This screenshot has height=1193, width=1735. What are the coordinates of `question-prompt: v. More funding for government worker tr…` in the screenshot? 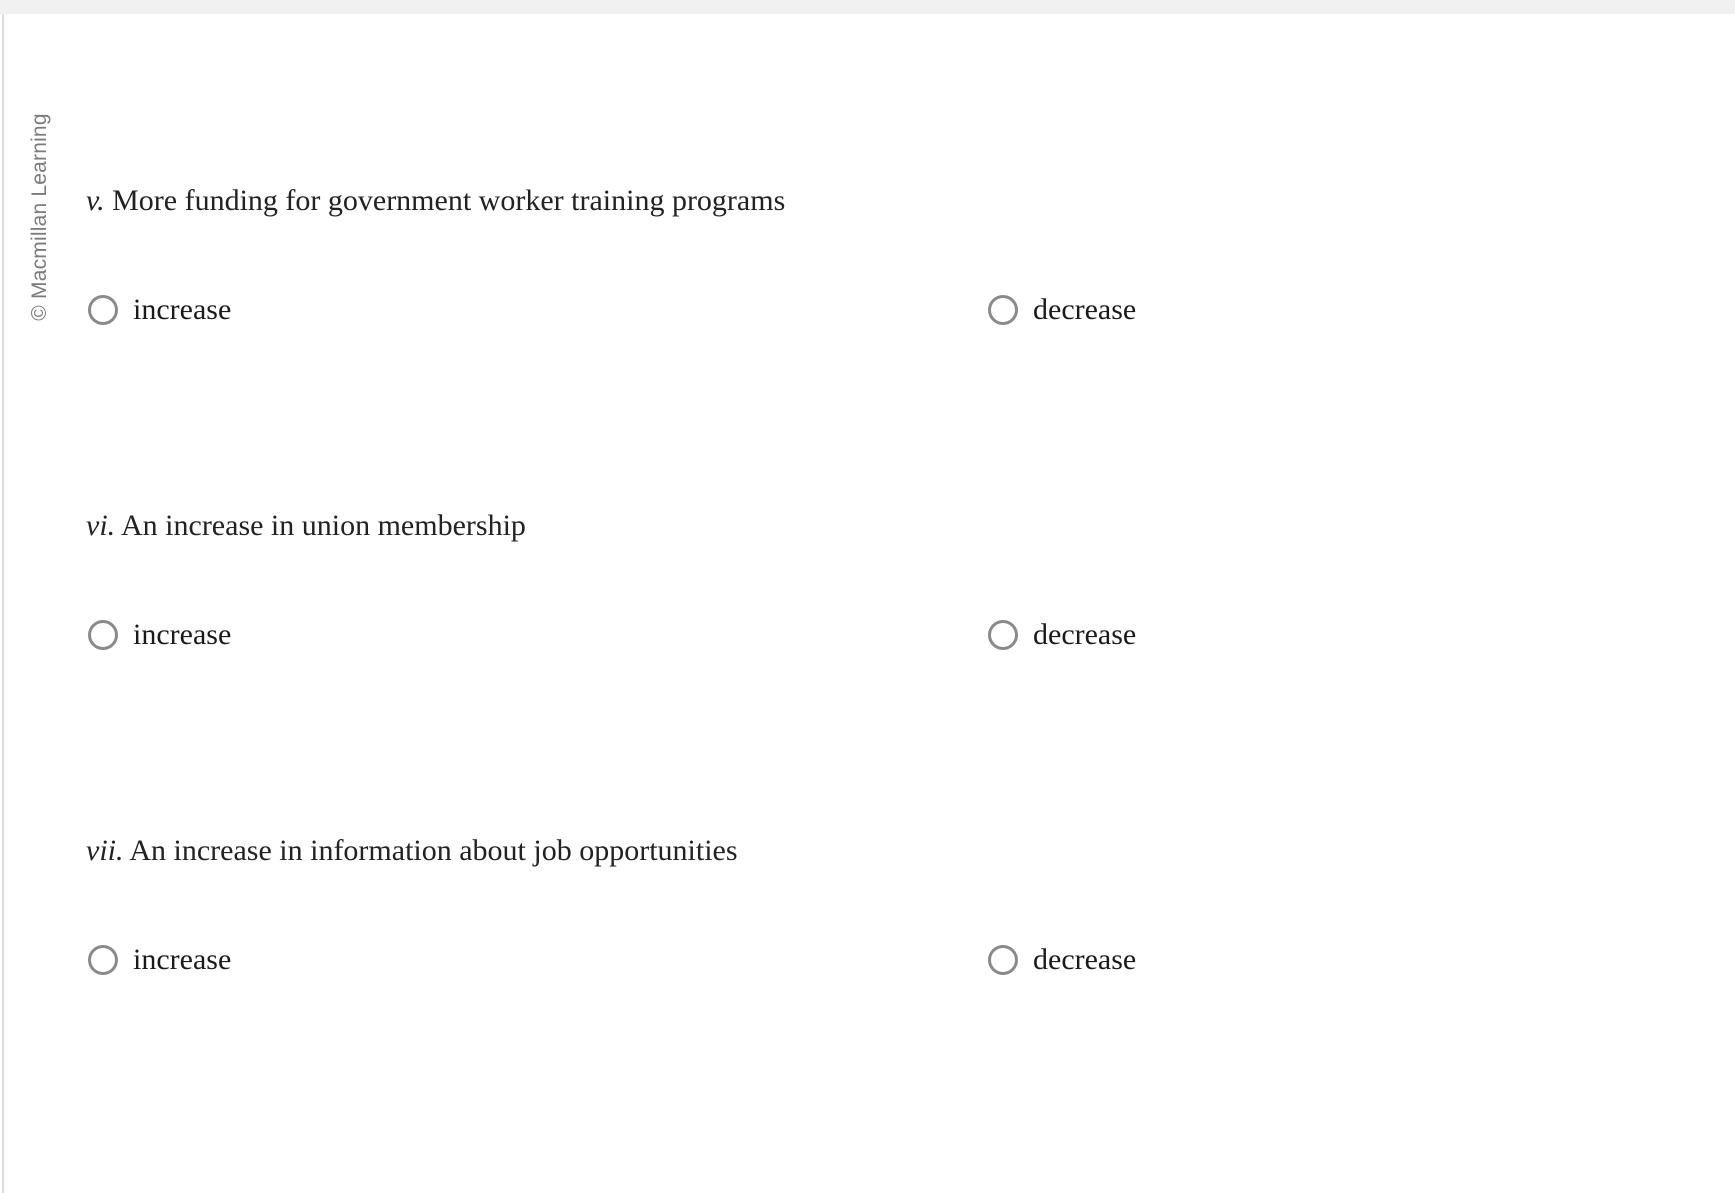 It's located at (886, 201).